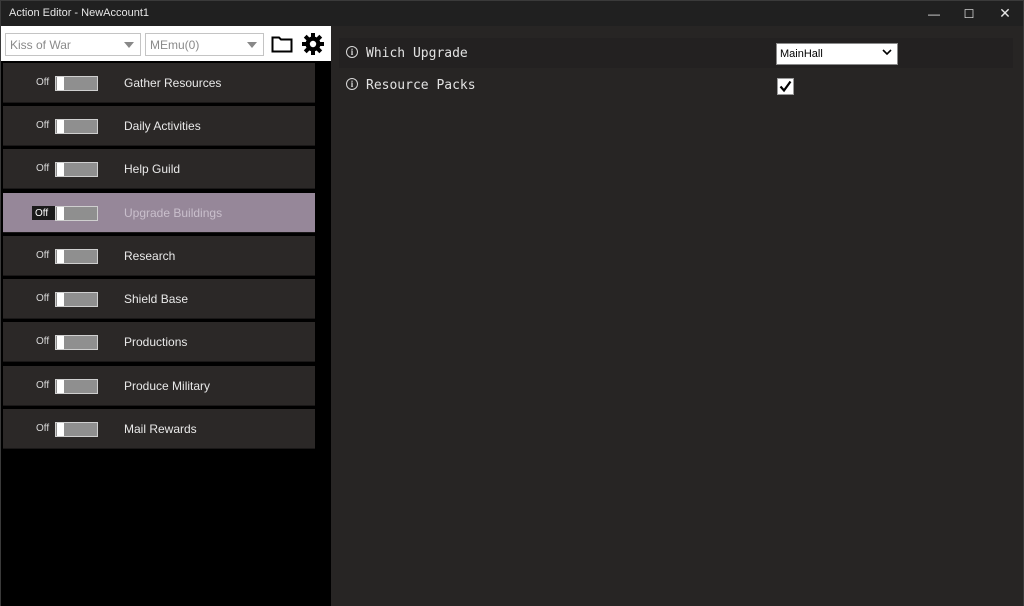  I want to click on window-title: Action Editor - NewAccount1, so click(79, 13).